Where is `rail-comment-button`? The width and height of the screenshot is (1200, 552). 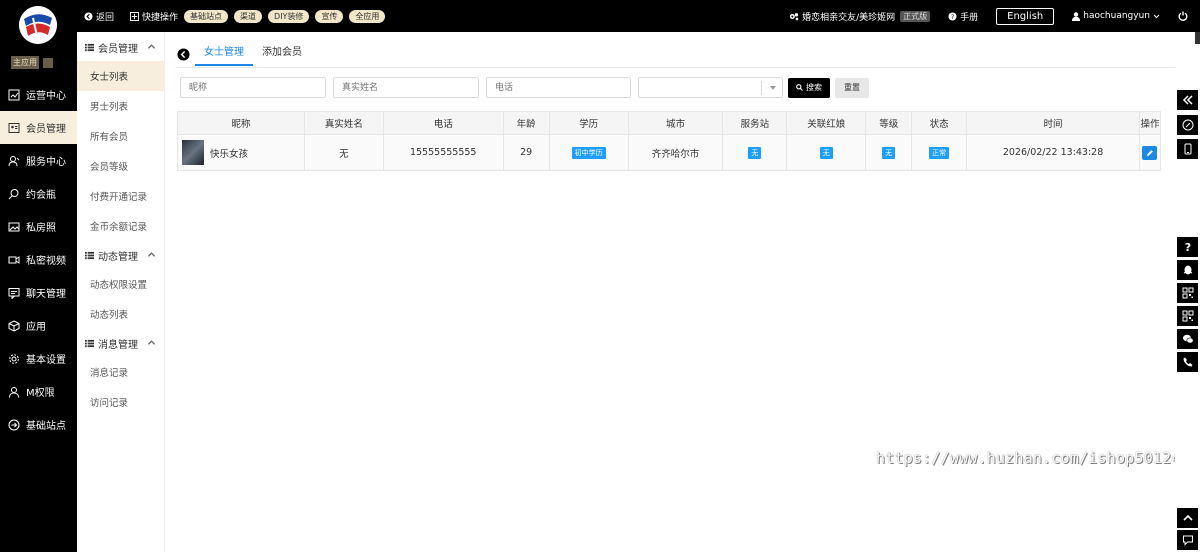
rail-comment-button is located at coordinates (1187, 540).